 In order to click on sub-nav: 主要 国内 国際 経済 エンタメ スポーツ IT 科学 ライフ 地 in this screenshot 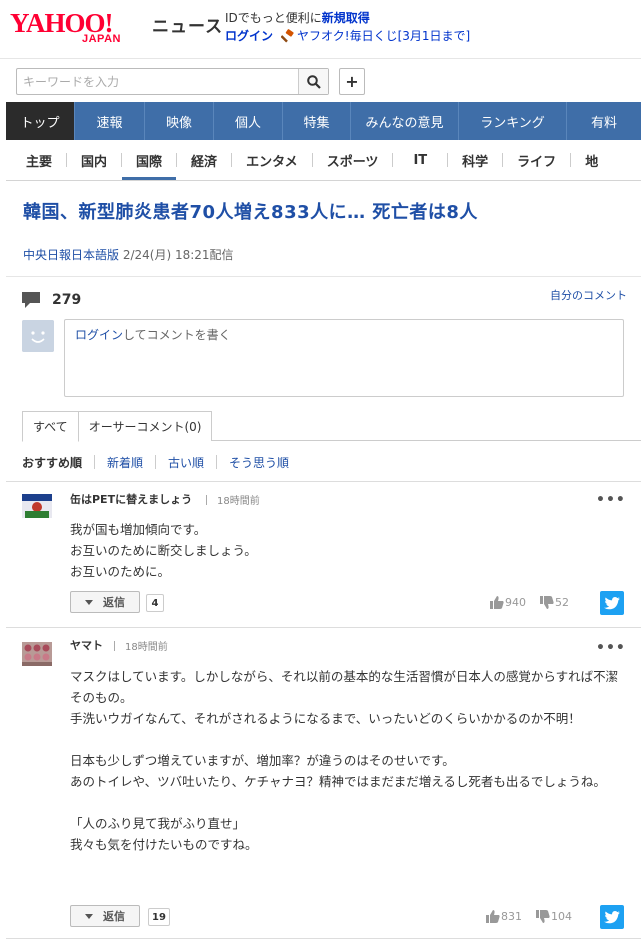, I will do `click(326, 160)`.